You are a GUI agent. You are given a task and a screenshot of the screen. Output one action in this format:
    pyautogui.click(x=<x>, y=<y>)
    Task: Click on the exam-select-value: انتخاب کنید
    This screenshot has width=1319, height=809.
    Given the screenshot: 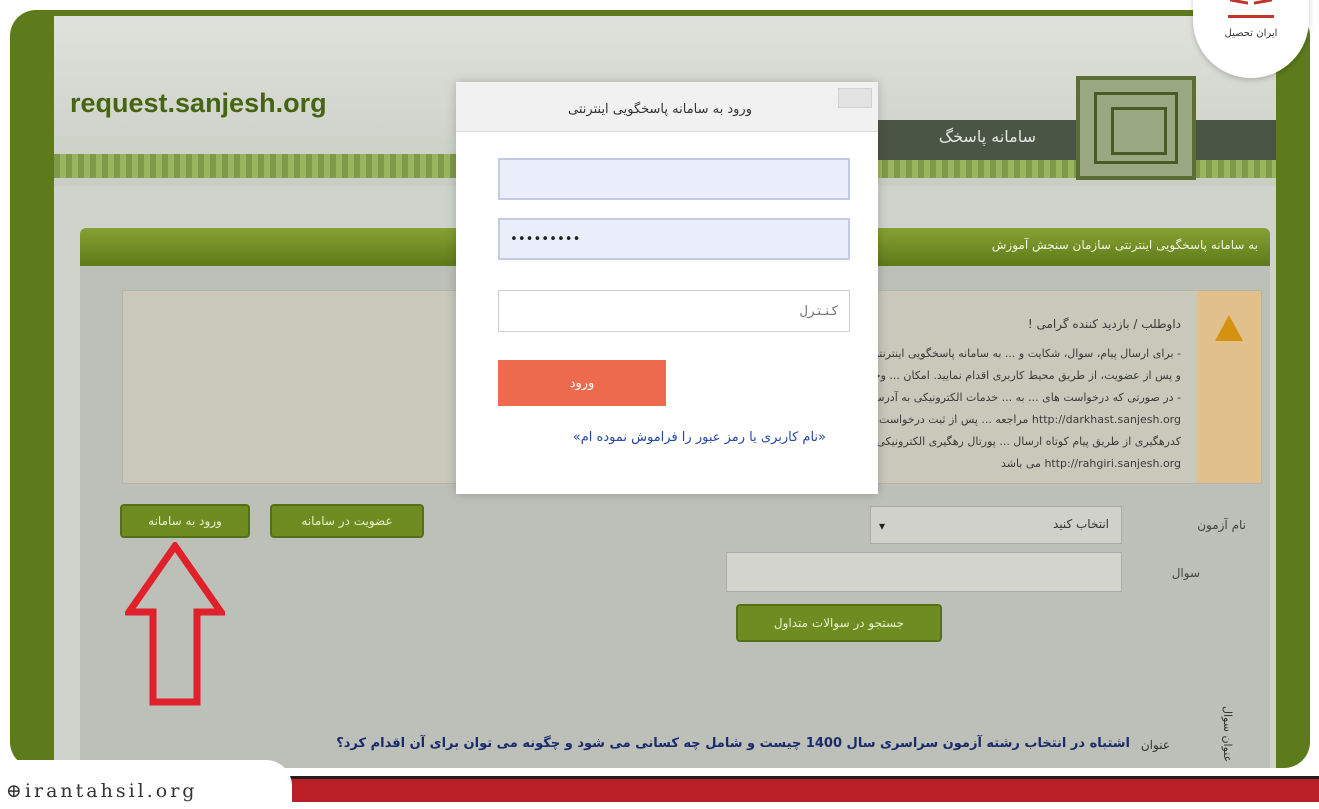 What is the action you would take?
    pyautogui.click(x=1080, y=524)
    